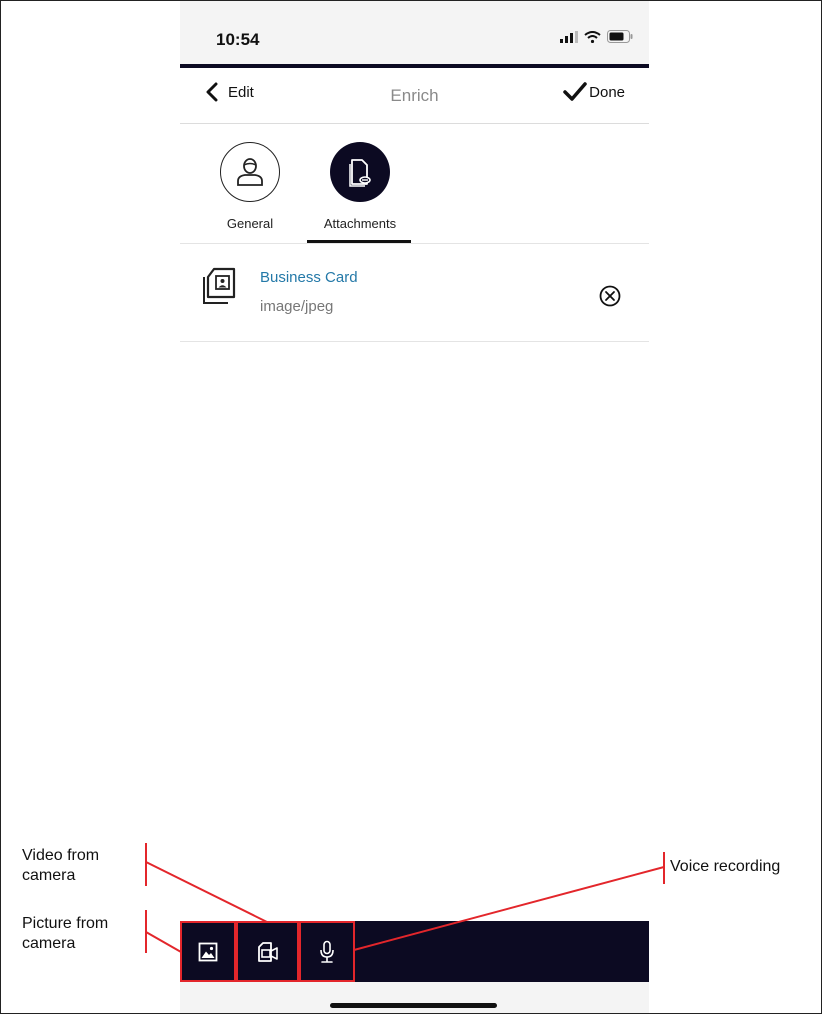 This screenshot has width=823, height=1014. I want to click on tab-general: General, so click(250, 186).